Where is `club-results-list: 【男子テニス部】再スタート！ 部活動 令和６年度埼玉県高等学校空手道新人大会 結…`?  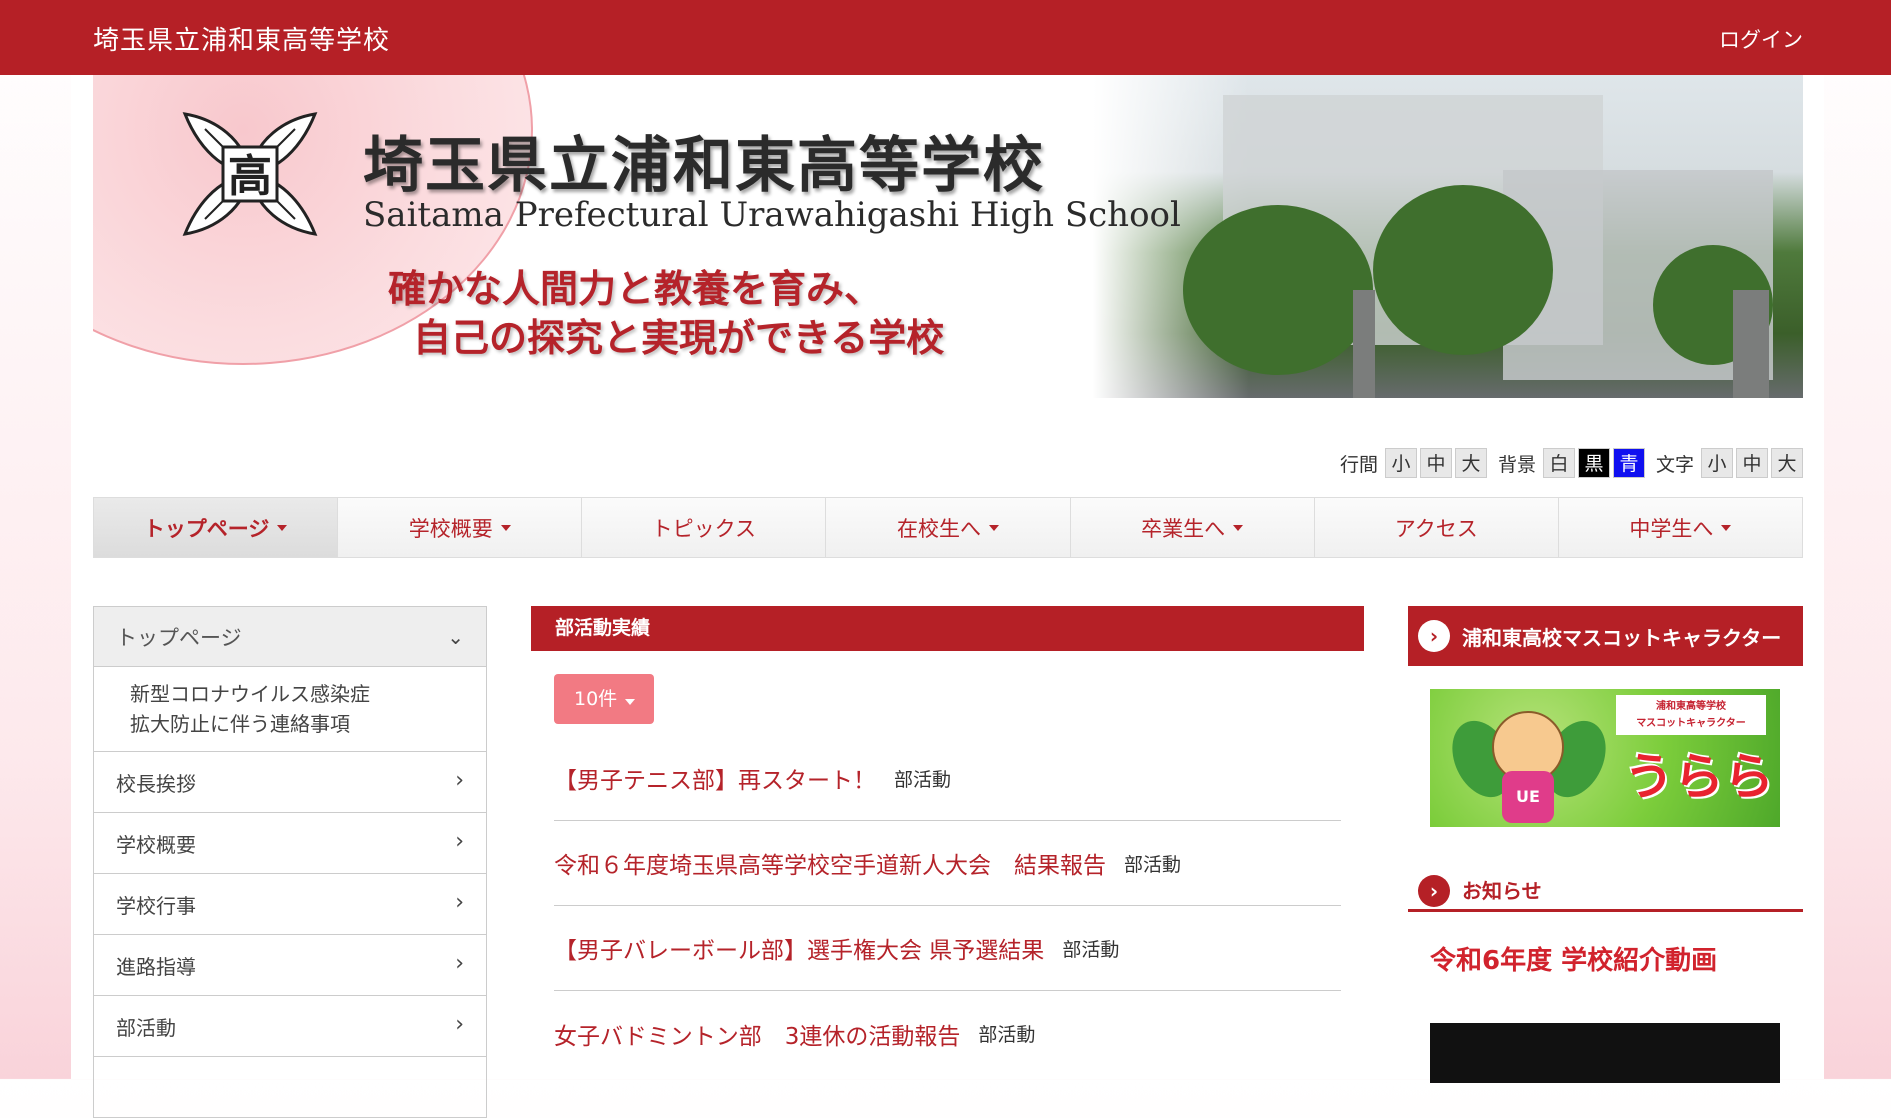
club-results-list: 【男子テニス部】再スタート！ 部活動 令和６年度埼玉県高等学校空手道新人大会 結… is located at coordinates (947, 906).